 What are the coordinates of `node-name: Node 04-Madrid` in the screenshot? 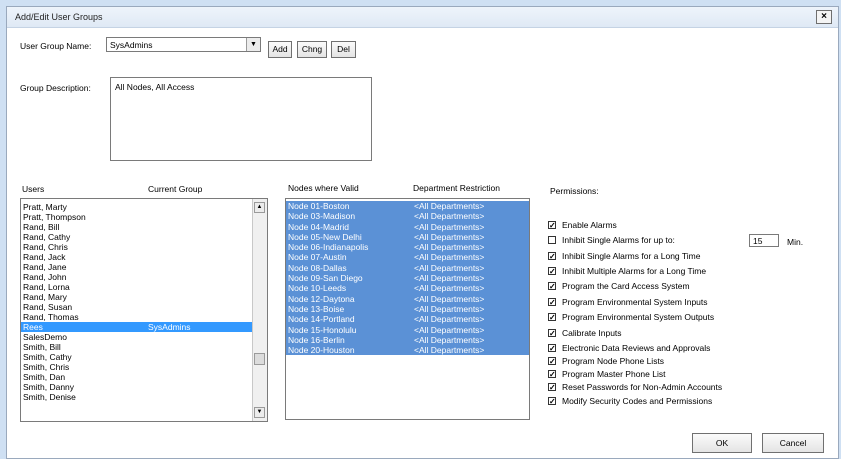 It's located at (318, 226).